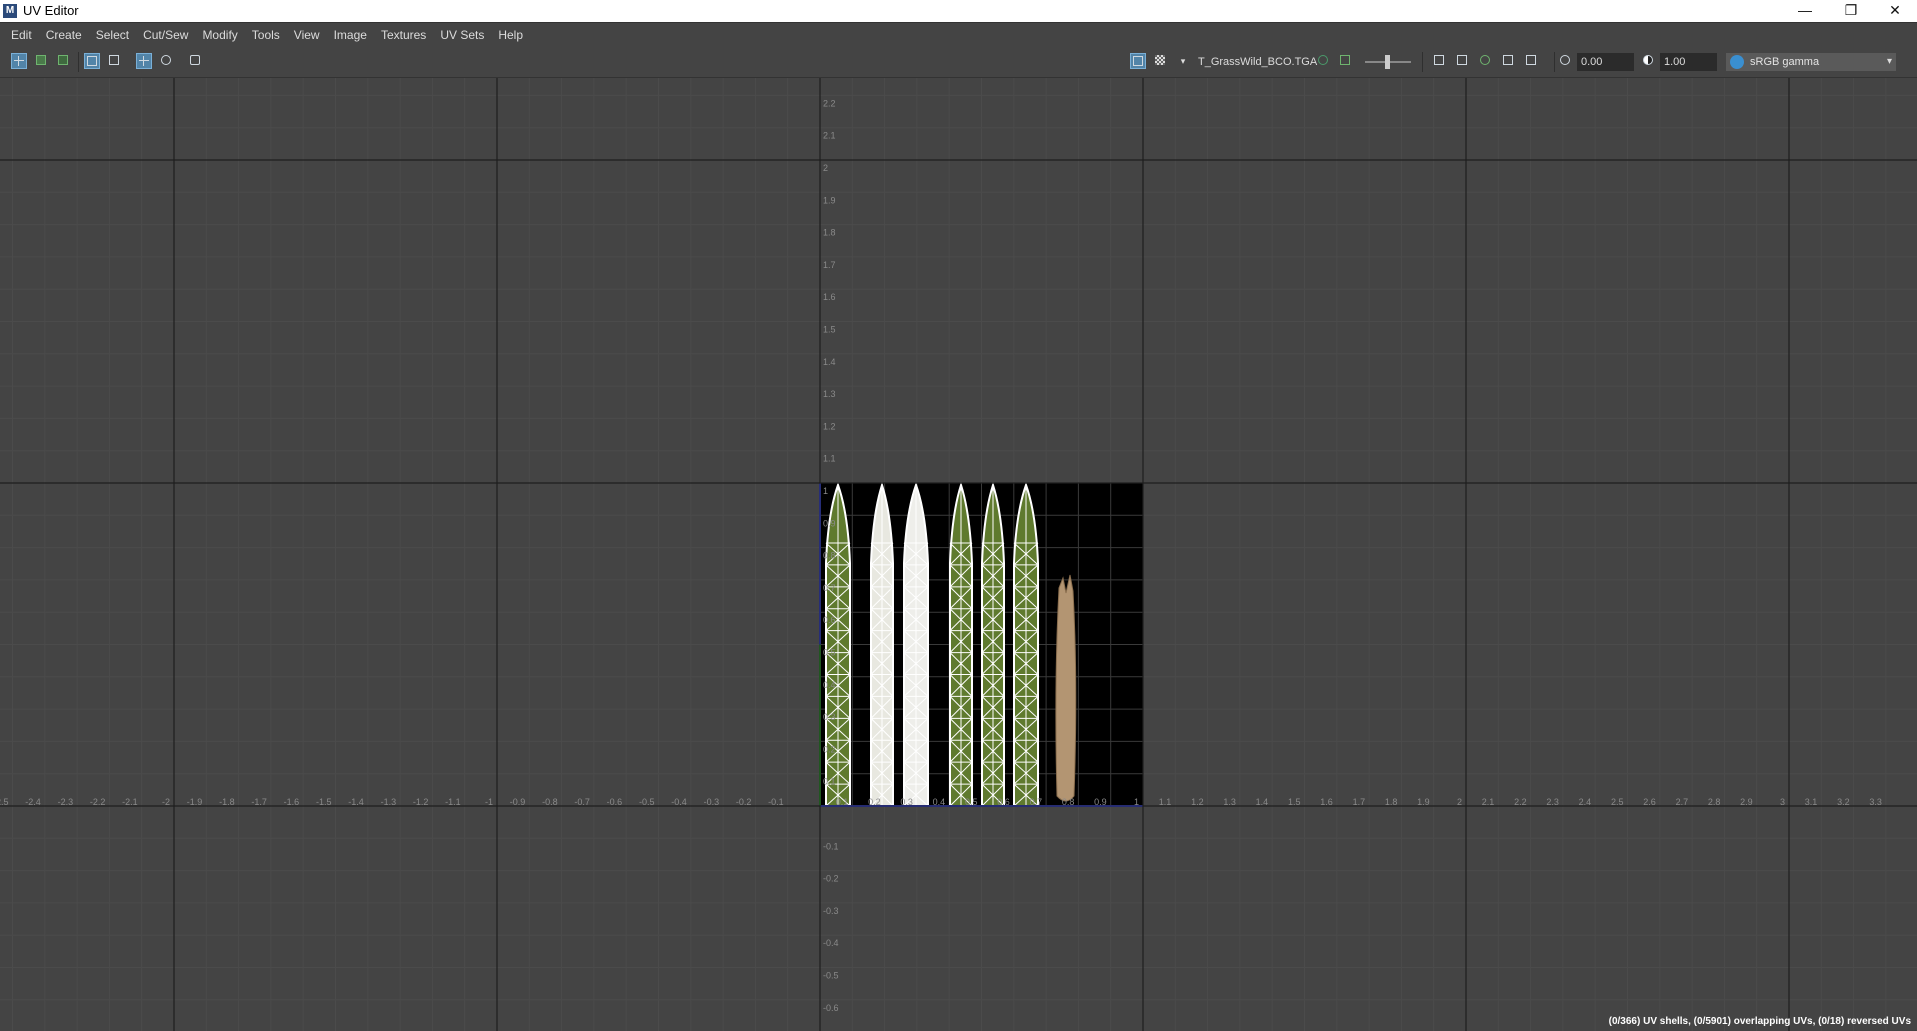 The image size is (1917, 1031). What do you see at coordinates (1463, 61) in the screenshot?
I see `image-range-icon` at bounding box center [1463, 61].